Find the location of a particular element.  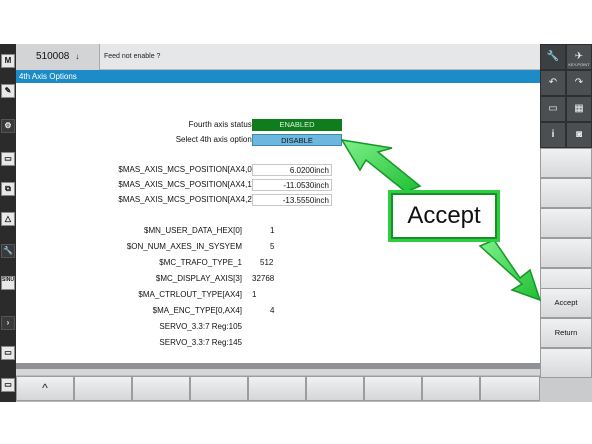

camera-icon: ◙ is located at coordinates (579, 135).